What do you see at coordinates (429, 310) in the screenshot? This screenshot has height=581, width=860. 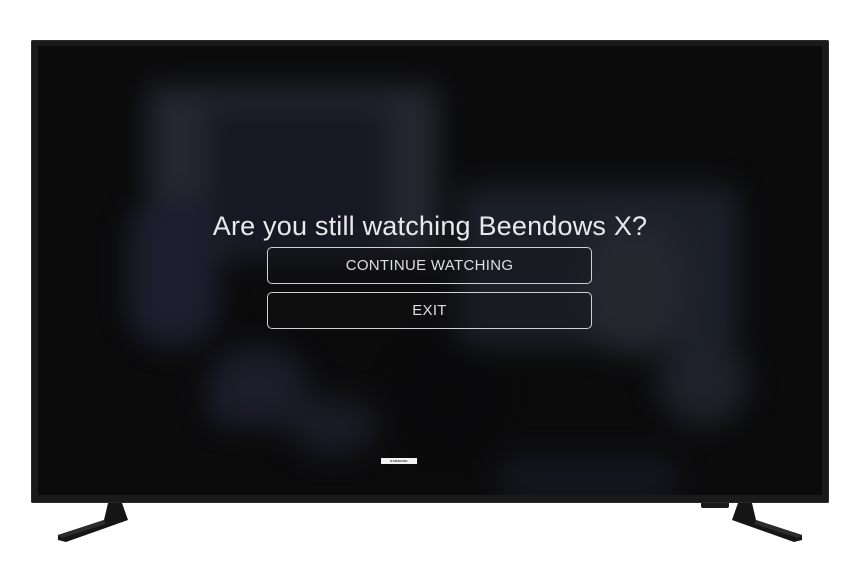 I see `exit-button: EXIT` at bounding box center [429, 310].